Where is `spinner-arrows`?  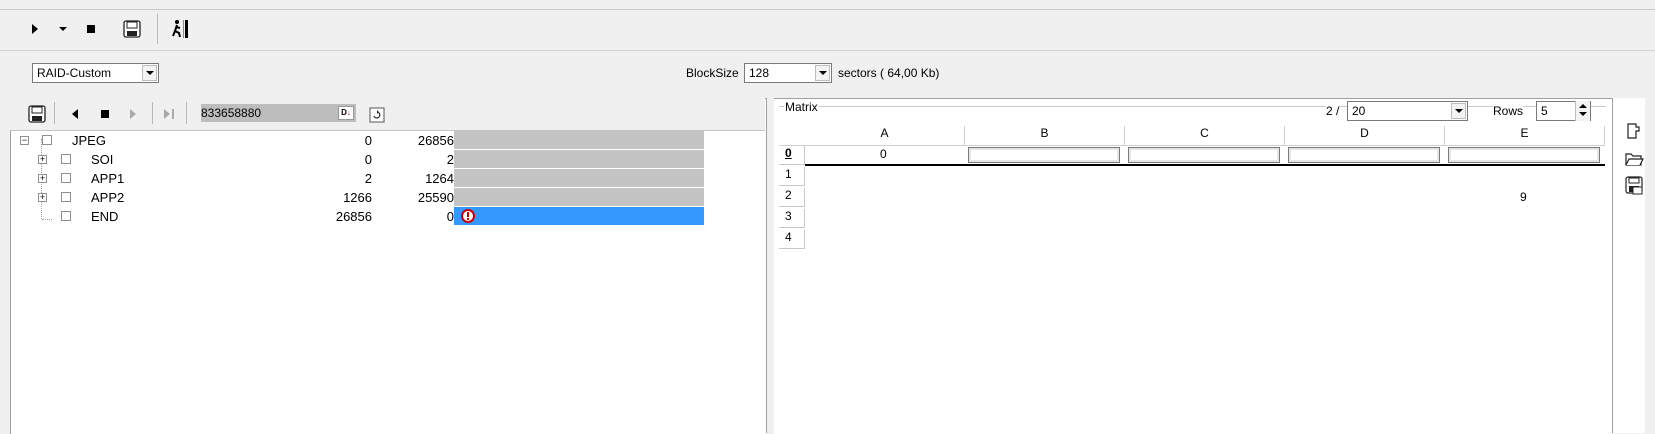
spinner-arrows is located at coordinates (1582, 111).